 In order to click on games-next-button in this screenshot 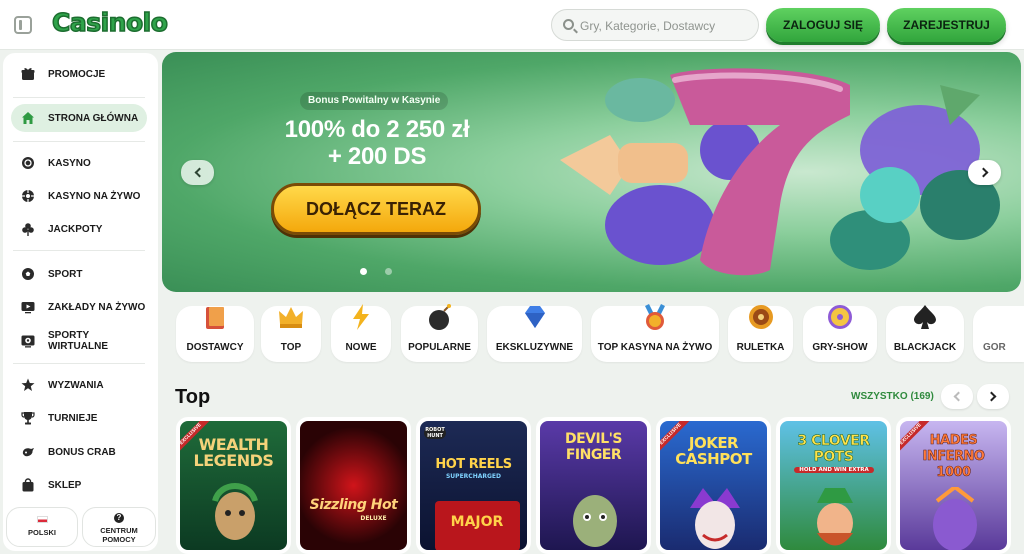, I will do `click(993, 396)`.